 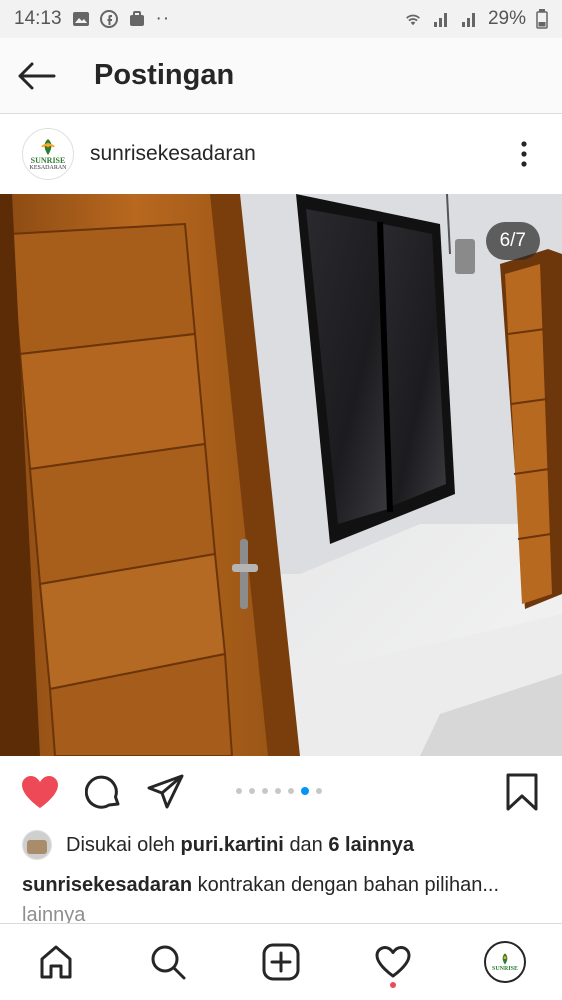 What do you see at coordinates (413, 20) in the screenshot?
I see `wifi-icon` at bounding box center [413, 20].